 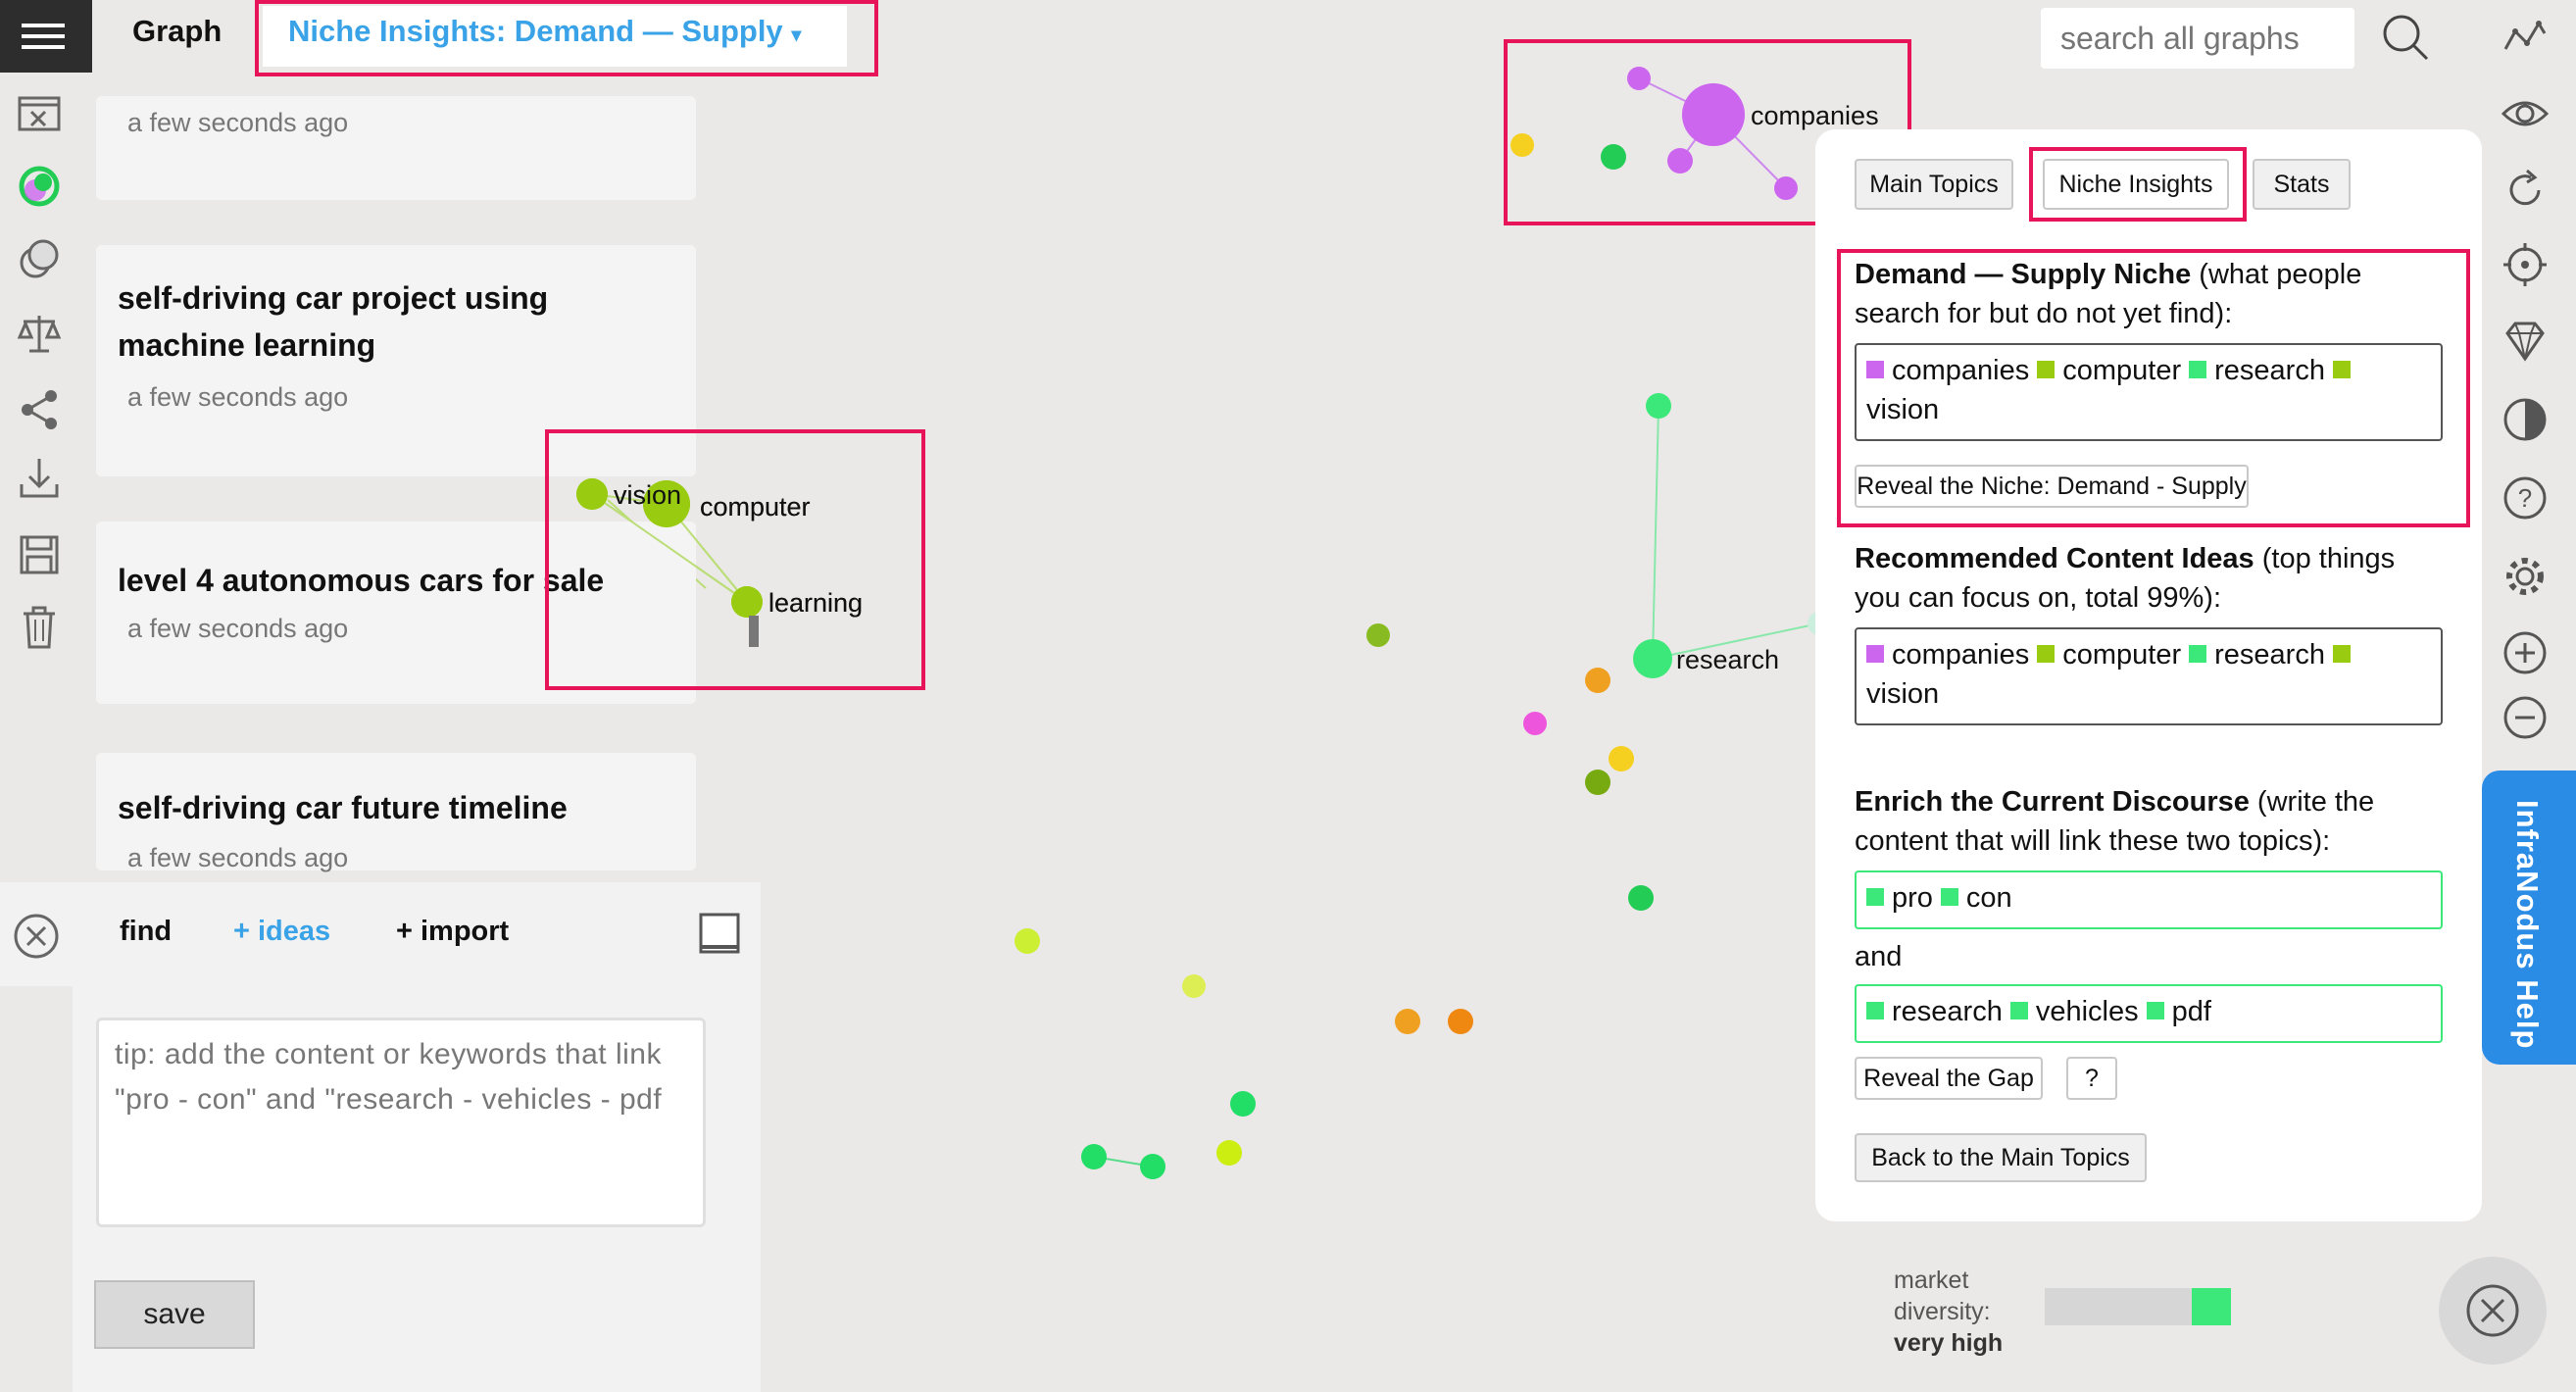 I want to click on diversity-label: market diversity: very high, so click(x=1949, y=1312).